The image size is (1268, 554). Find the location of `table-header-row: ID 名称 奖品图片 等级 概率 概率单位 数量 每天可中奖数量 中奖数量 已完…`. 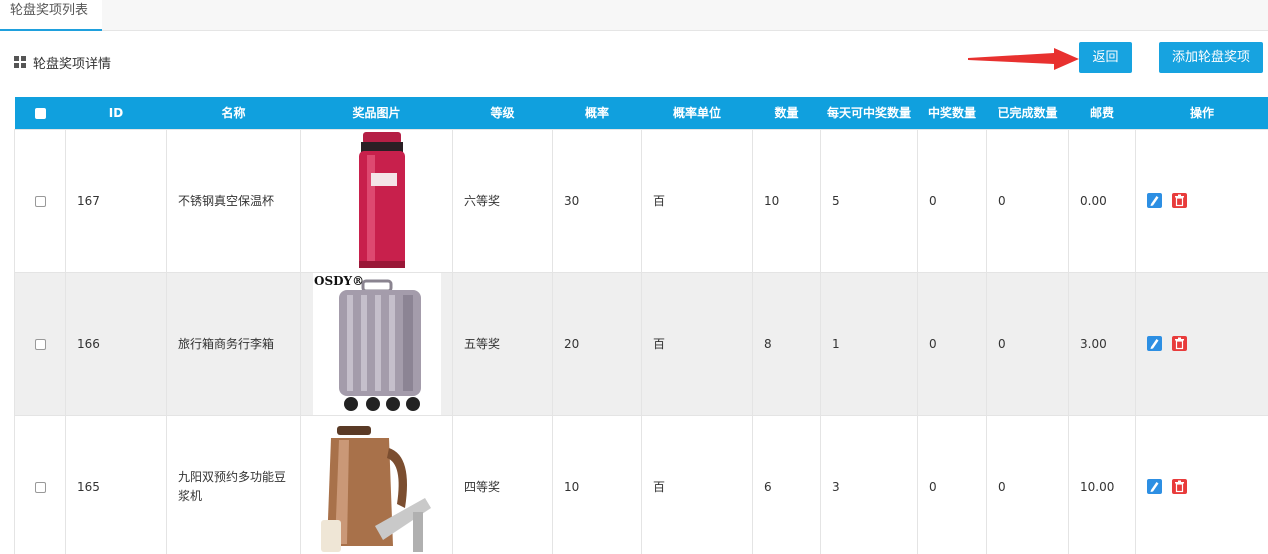

table-header-row: ID 名称 奖品图片 等级 概率 概率单位 数量 每天可中奖数量 中奖数量 已完… is located at coordinates (641, 113).